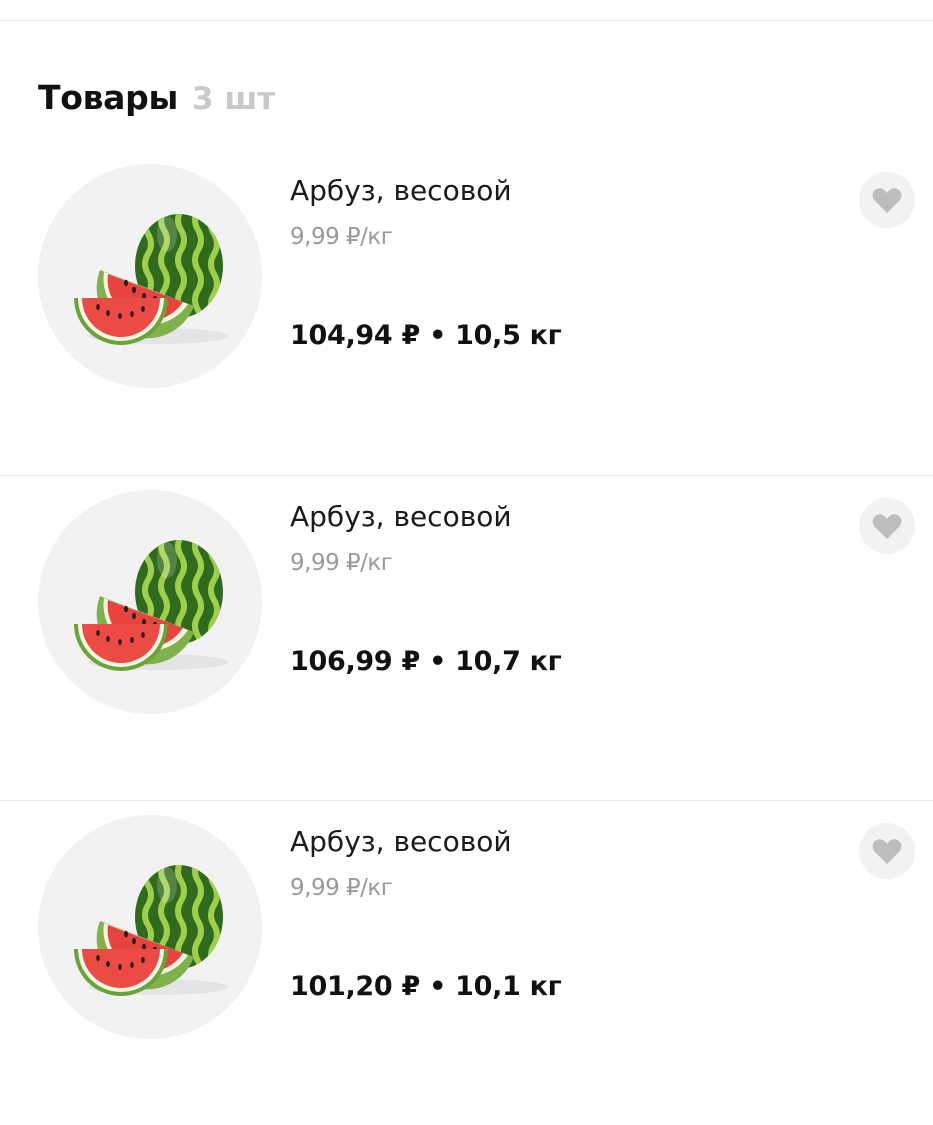  Describe the element at coordinates (426, 661) in the screenshot. I see `total-price-weight: 106,99 ₽ • 10,7 кг` at that location.